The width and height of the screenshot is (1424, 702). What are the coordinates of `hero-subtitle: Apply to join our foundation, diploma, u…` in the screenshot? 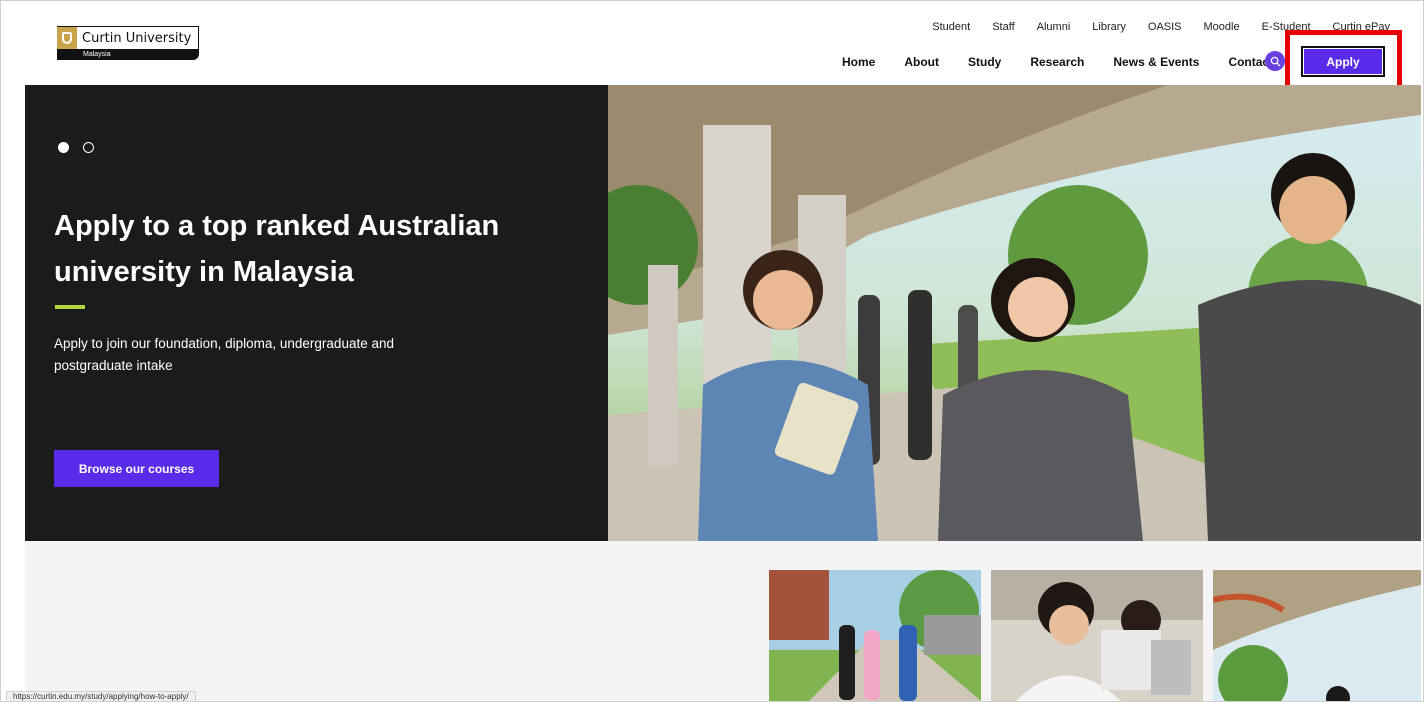 It's located at (224, 354).